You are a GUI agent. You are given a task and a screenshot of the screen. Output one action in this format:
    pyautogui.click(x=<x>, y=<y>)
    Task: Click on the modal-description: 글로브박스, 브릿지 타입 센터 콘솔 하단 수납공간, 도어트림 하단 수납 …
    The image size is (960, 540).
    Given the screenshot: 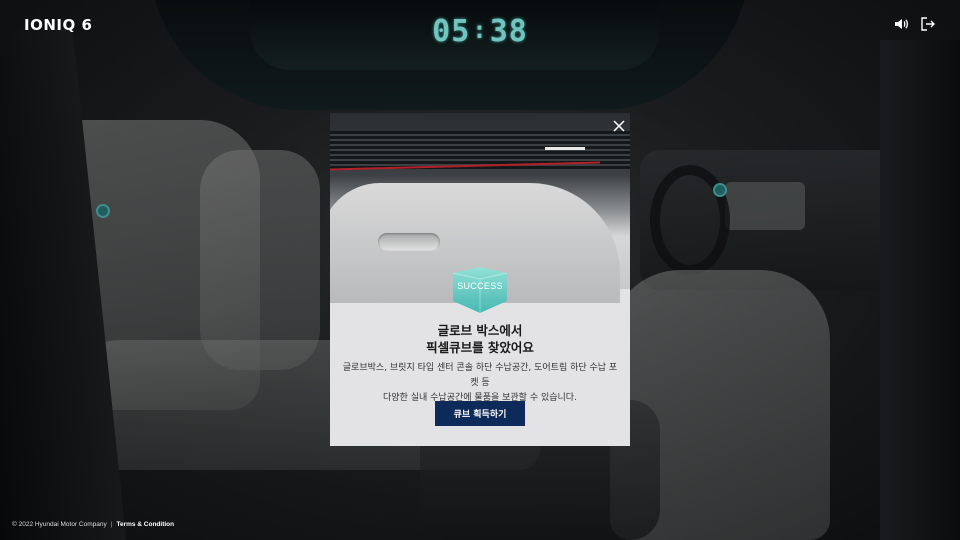 What is the action you would take?
    pyautogui.click(x=480, y=383)
    